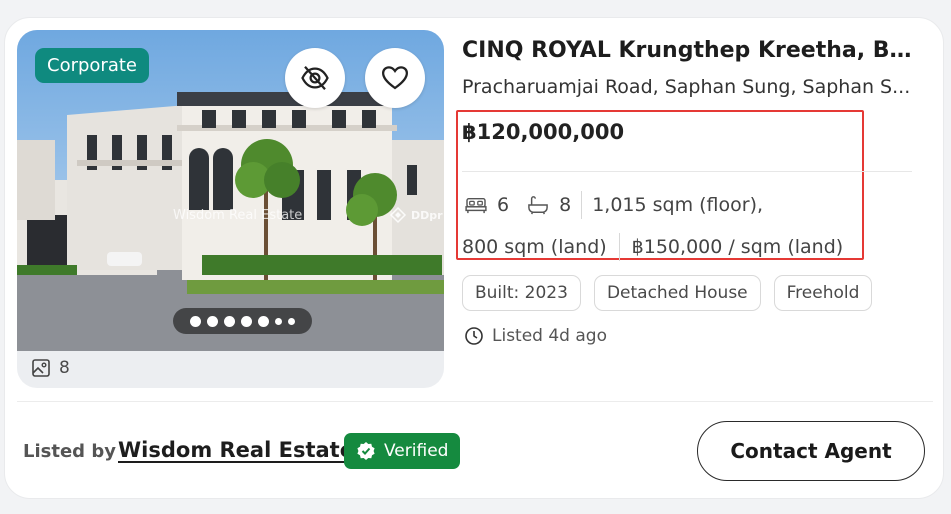  What do you see at coordinates (543, 132) in the screenshot?
I see `listing-price: ฿120,000,000` at bounding box center [543, 132].